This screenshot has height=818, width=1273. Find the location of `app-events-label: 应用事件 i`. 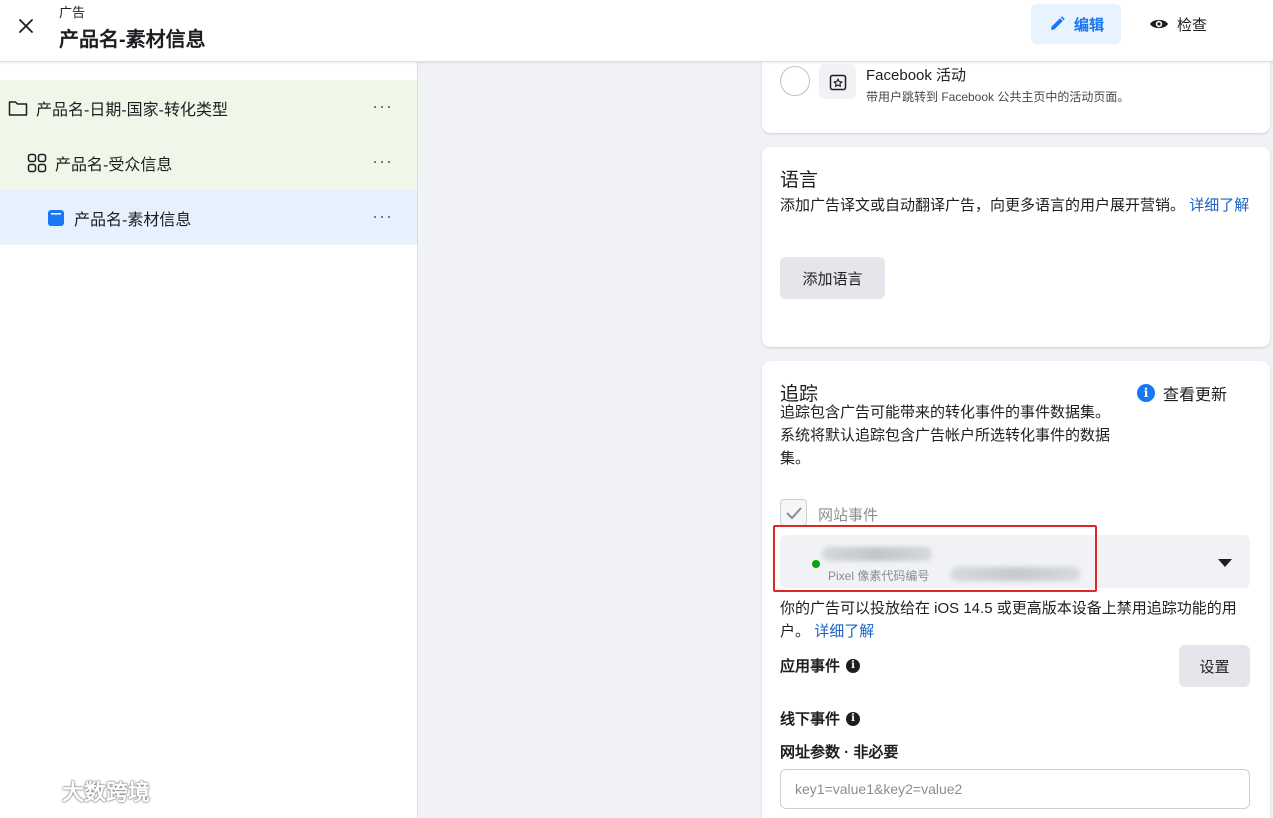

app-events-label: 应用事件 i is located at coordinates (820, 665).